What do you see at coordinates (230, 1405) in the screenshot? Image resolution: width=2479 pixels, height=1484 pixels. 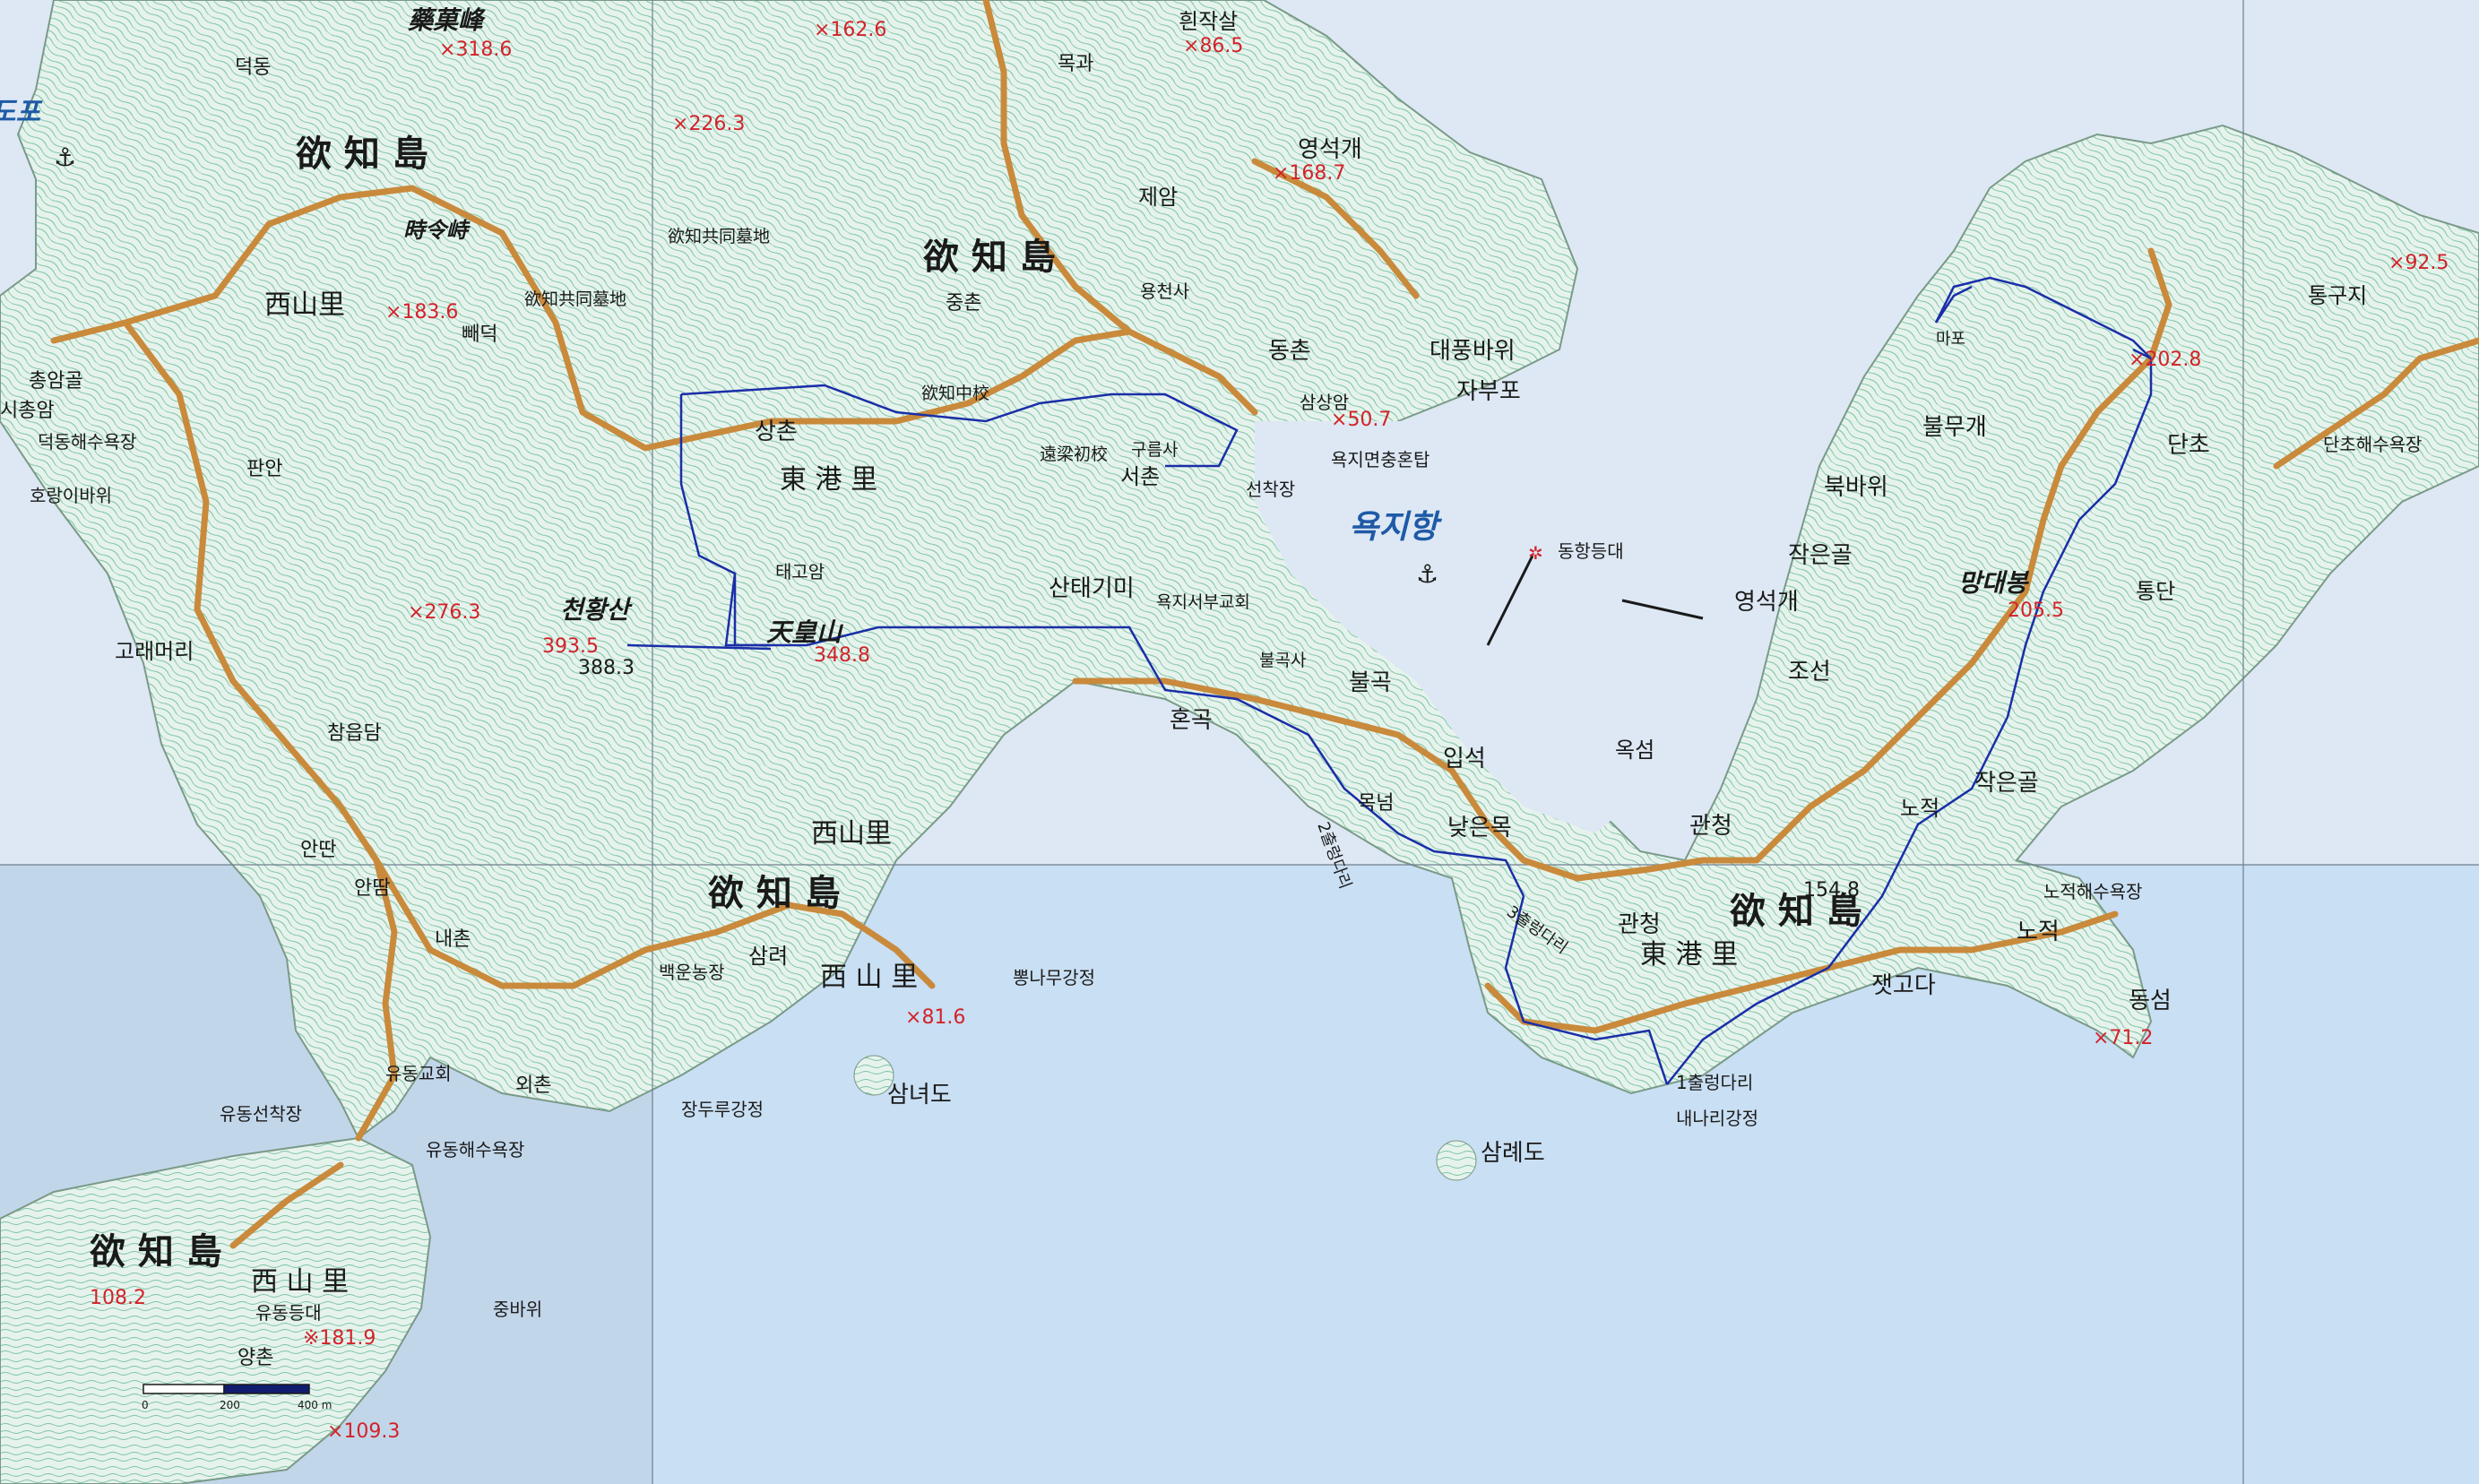 I see `scale-tick: 200` at bounding box center [230, 1405].